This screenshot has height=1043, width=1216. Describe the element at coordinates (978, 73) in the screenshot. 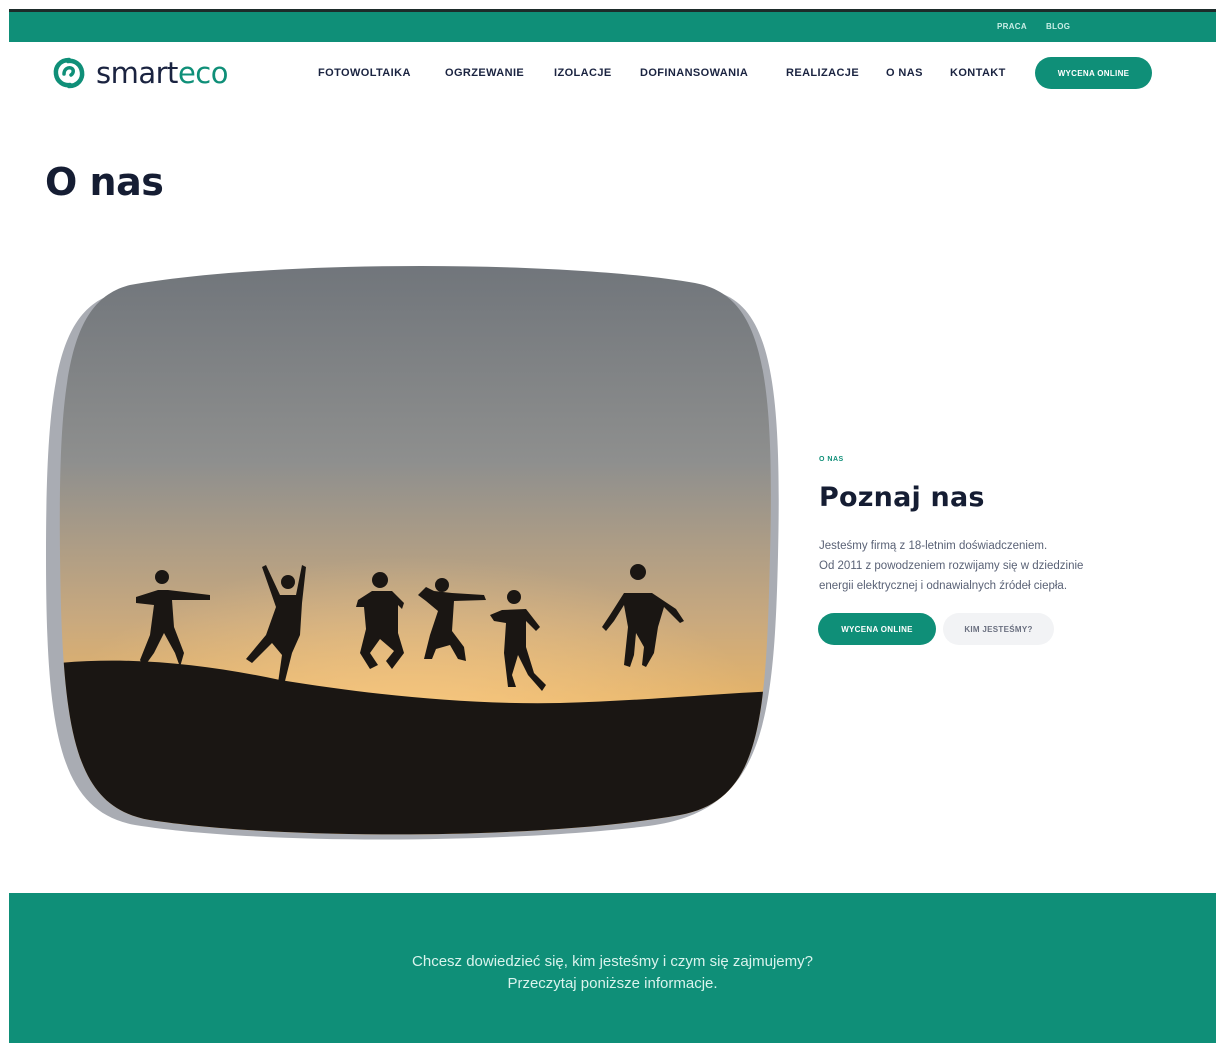

I see `nav-item-kontakt: KONTAKT` at that location.